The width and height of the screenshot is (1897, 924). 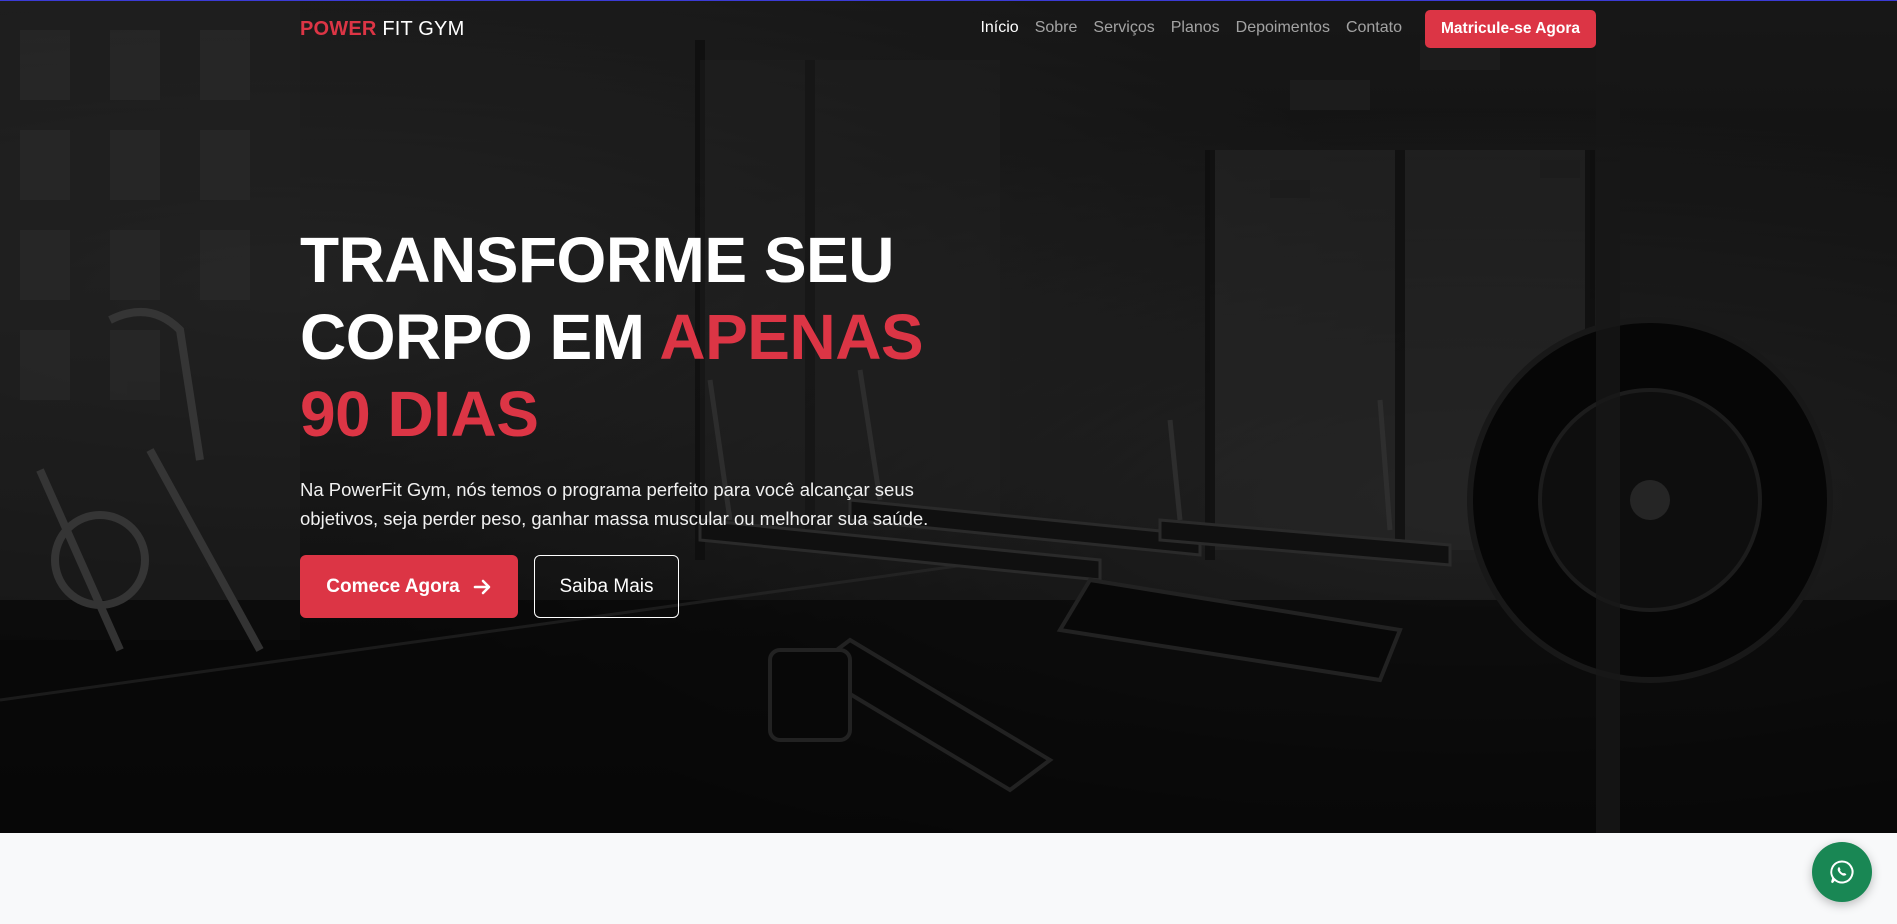 What do you see at coordinates (420, 29) in the screenshot?
I see `brand-fit-gym: FIT GYM` at bounding box center [420, 29].